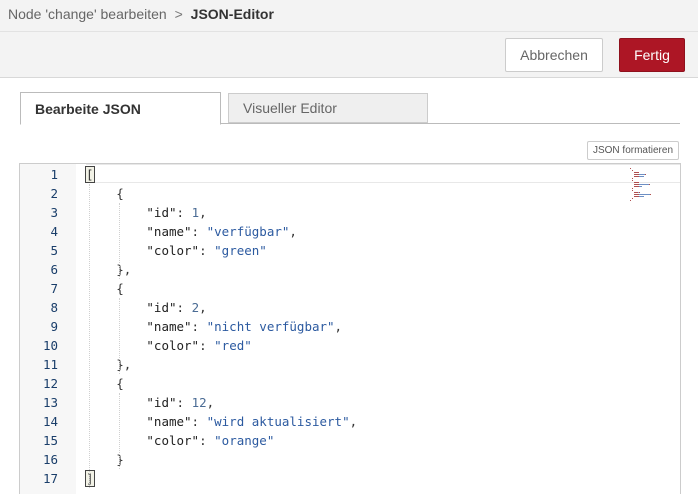  I want to click on line-number: 14, so click(50, 421).